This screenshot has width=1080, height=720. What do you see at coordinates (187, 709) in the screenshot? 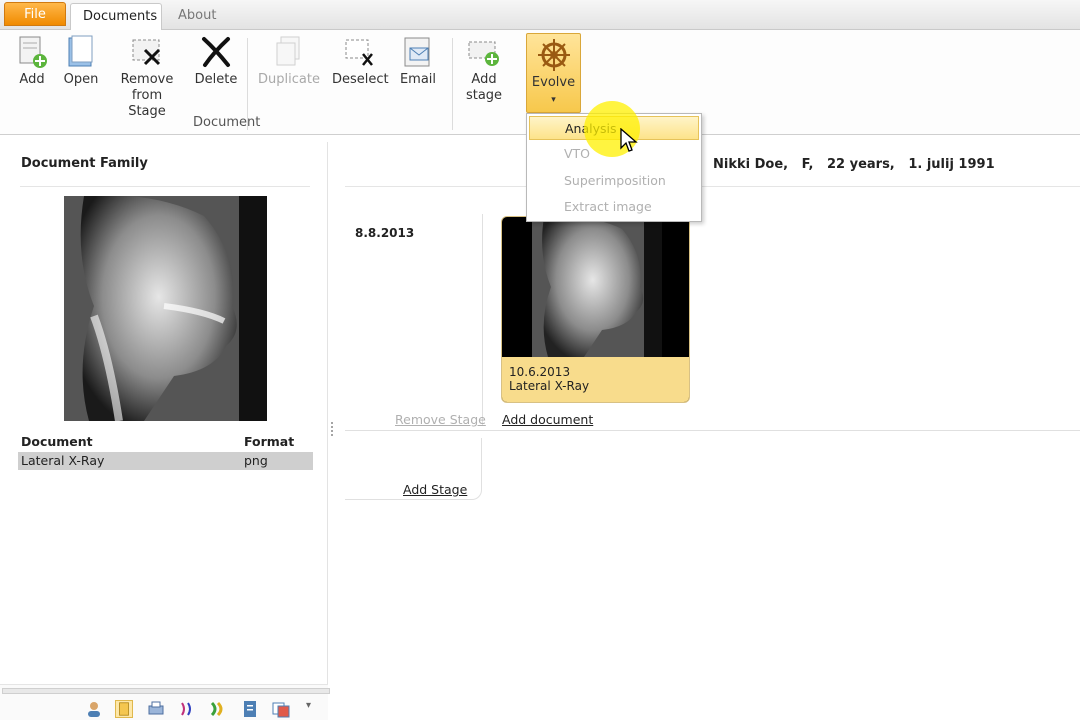
I see `brackets-icon` at bounding box center [187, 709].